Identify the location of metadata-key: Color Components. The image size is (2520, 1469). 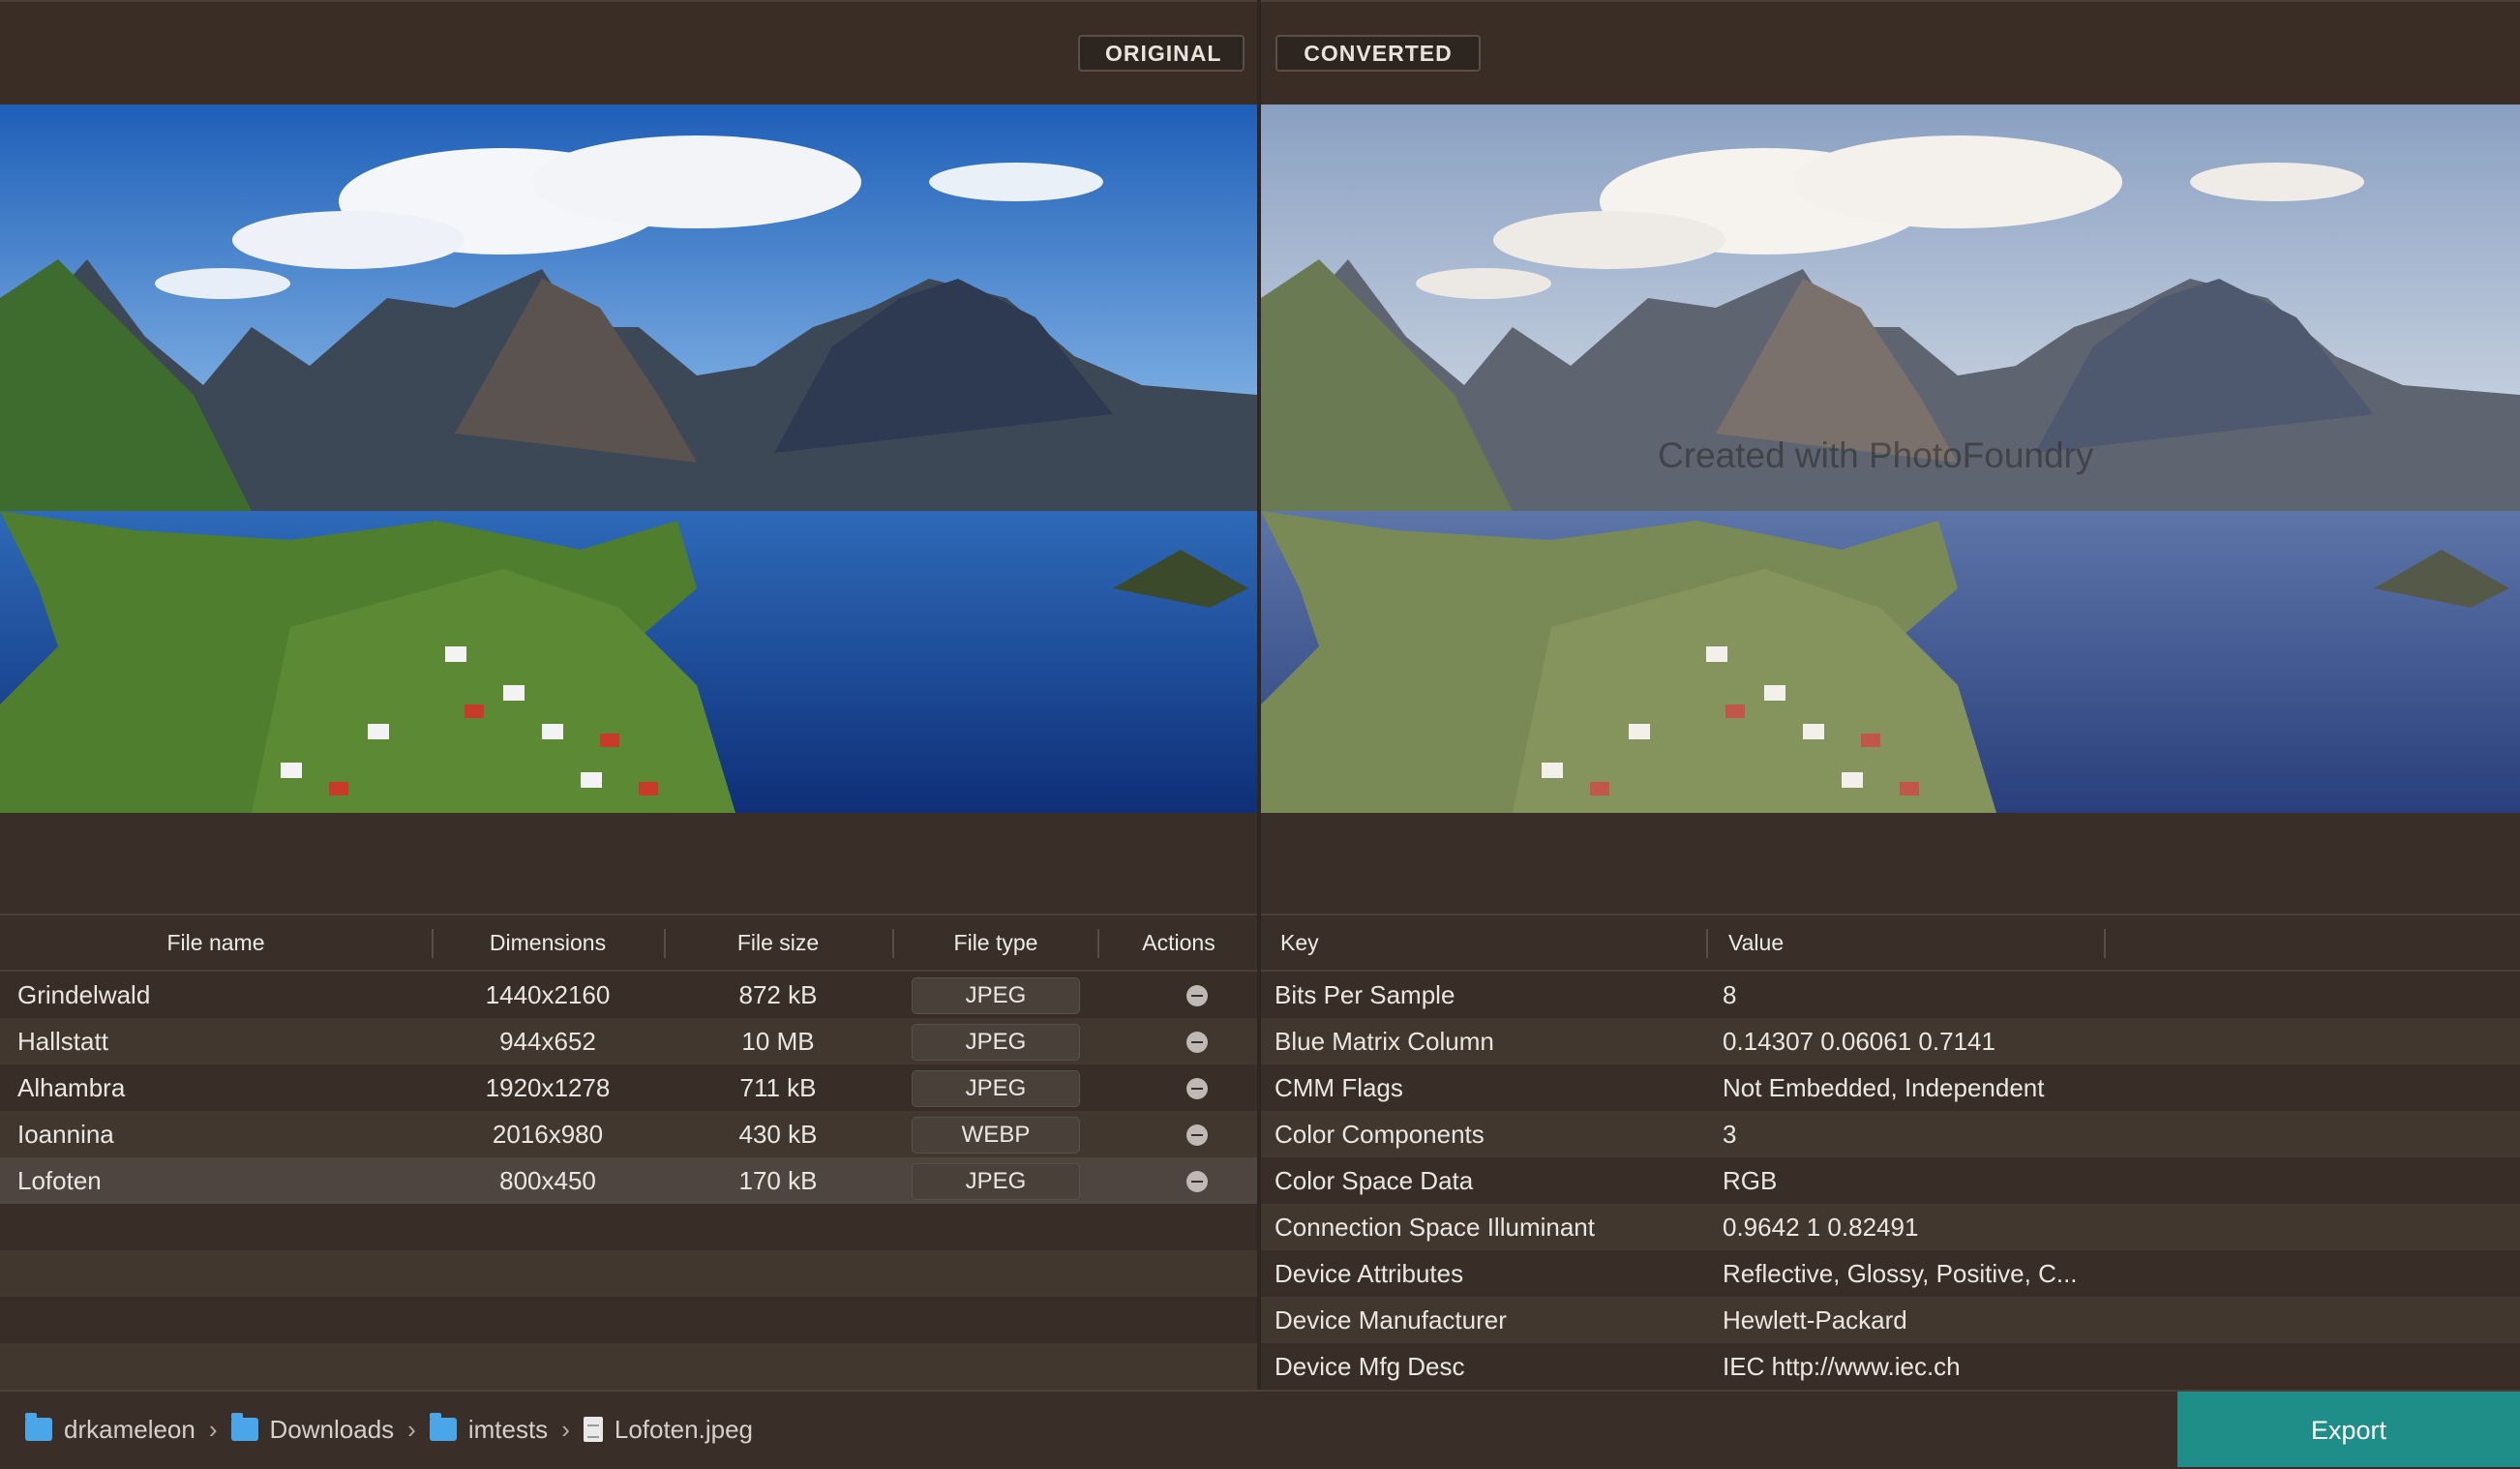
(1380, 1135).